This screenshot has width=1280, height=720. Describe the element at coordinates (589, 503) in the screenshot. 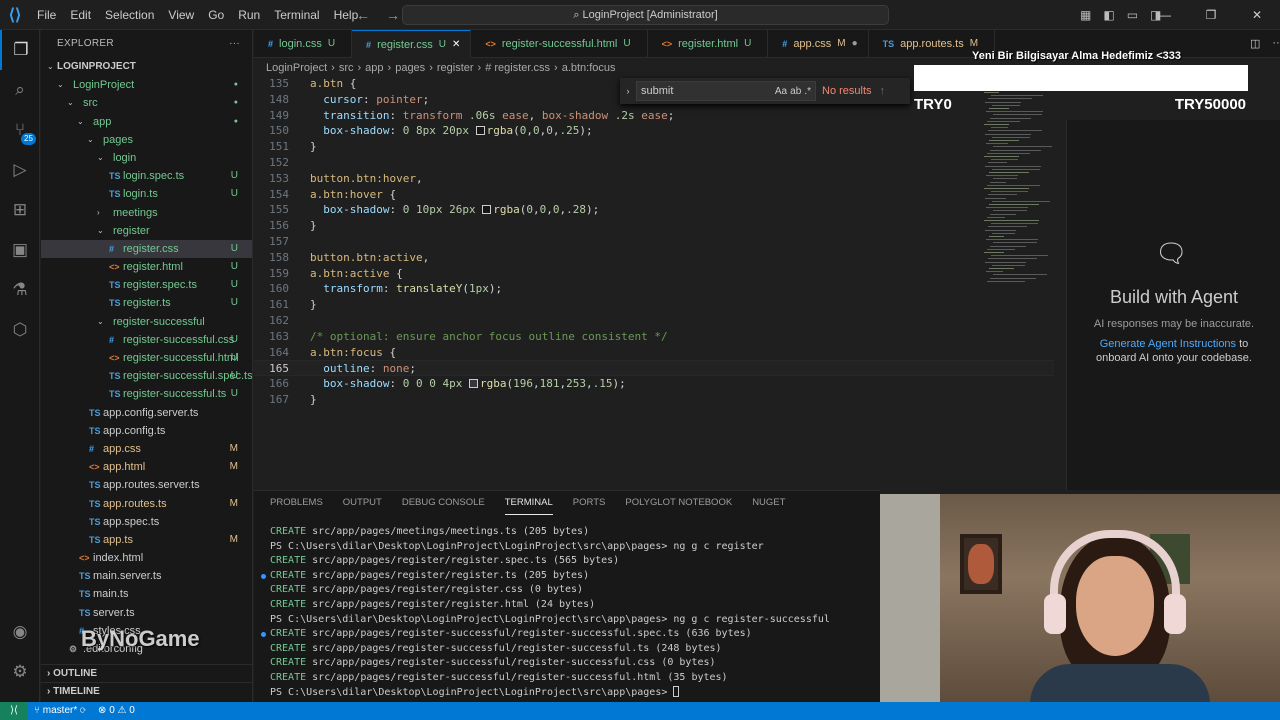

I see `panel-tab-ports: PORTS` at that location.